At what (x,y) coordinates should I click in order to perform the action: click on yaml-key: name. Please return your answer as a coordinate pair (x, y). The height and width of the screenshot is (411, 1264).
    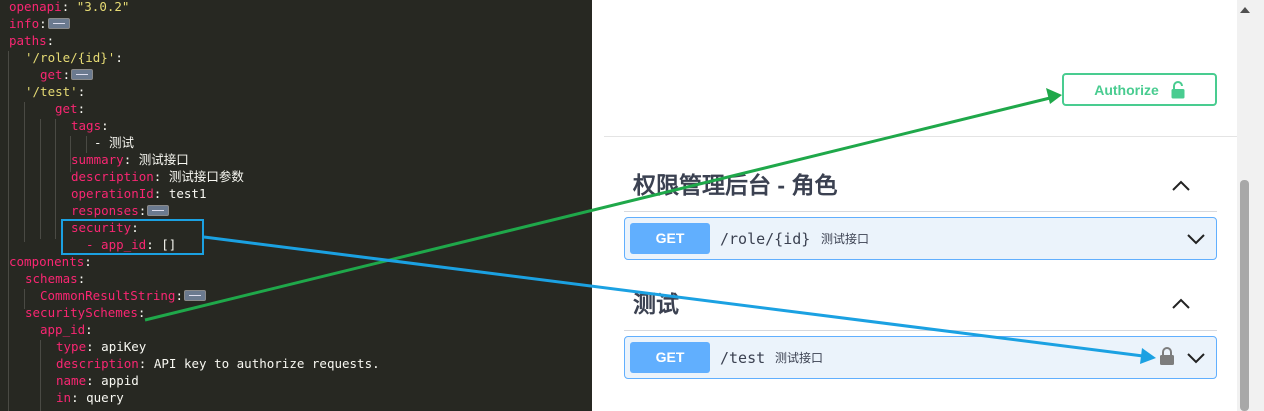
    Looking at the image, I should click on (71, 380).